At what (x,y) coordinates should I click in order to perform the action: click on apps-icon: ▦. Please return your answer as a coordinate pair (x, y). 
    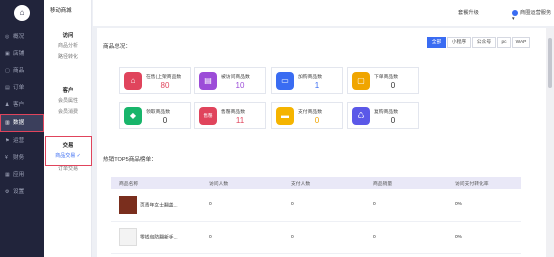
    Looking at the image, I should click on (7, 175).